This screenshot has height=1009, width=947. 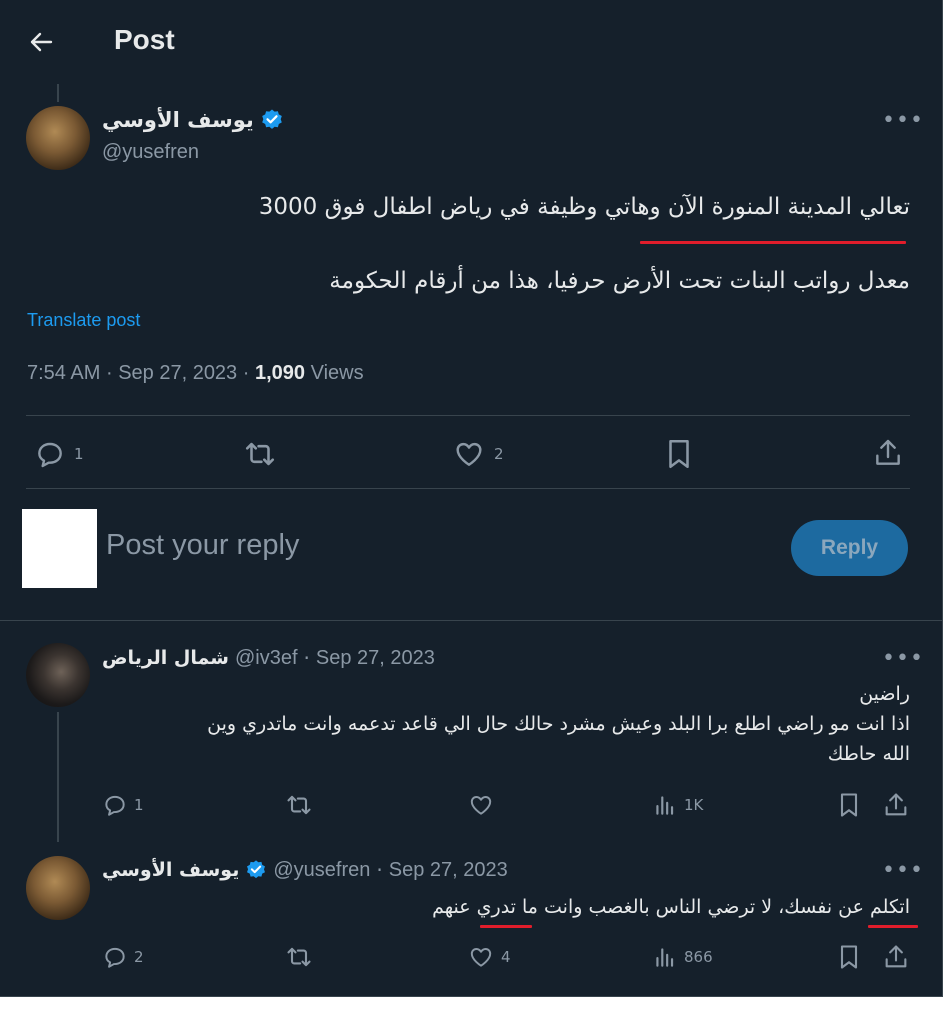 What do you see at coordinates (694, 805) in the screenshot?
I see `views-count: 1K` at bounding box center [694, 805].